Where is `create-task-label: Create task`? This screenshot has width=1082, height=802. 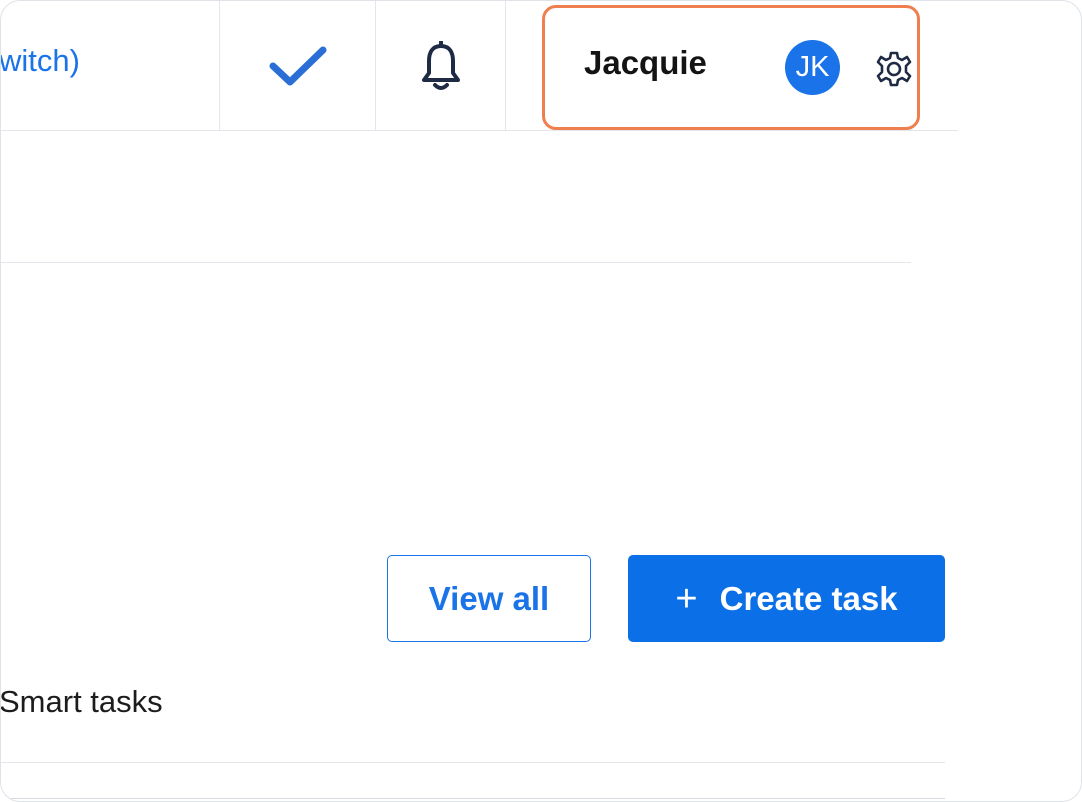
create-task-label: Create task is located at coordinates (808, 598).